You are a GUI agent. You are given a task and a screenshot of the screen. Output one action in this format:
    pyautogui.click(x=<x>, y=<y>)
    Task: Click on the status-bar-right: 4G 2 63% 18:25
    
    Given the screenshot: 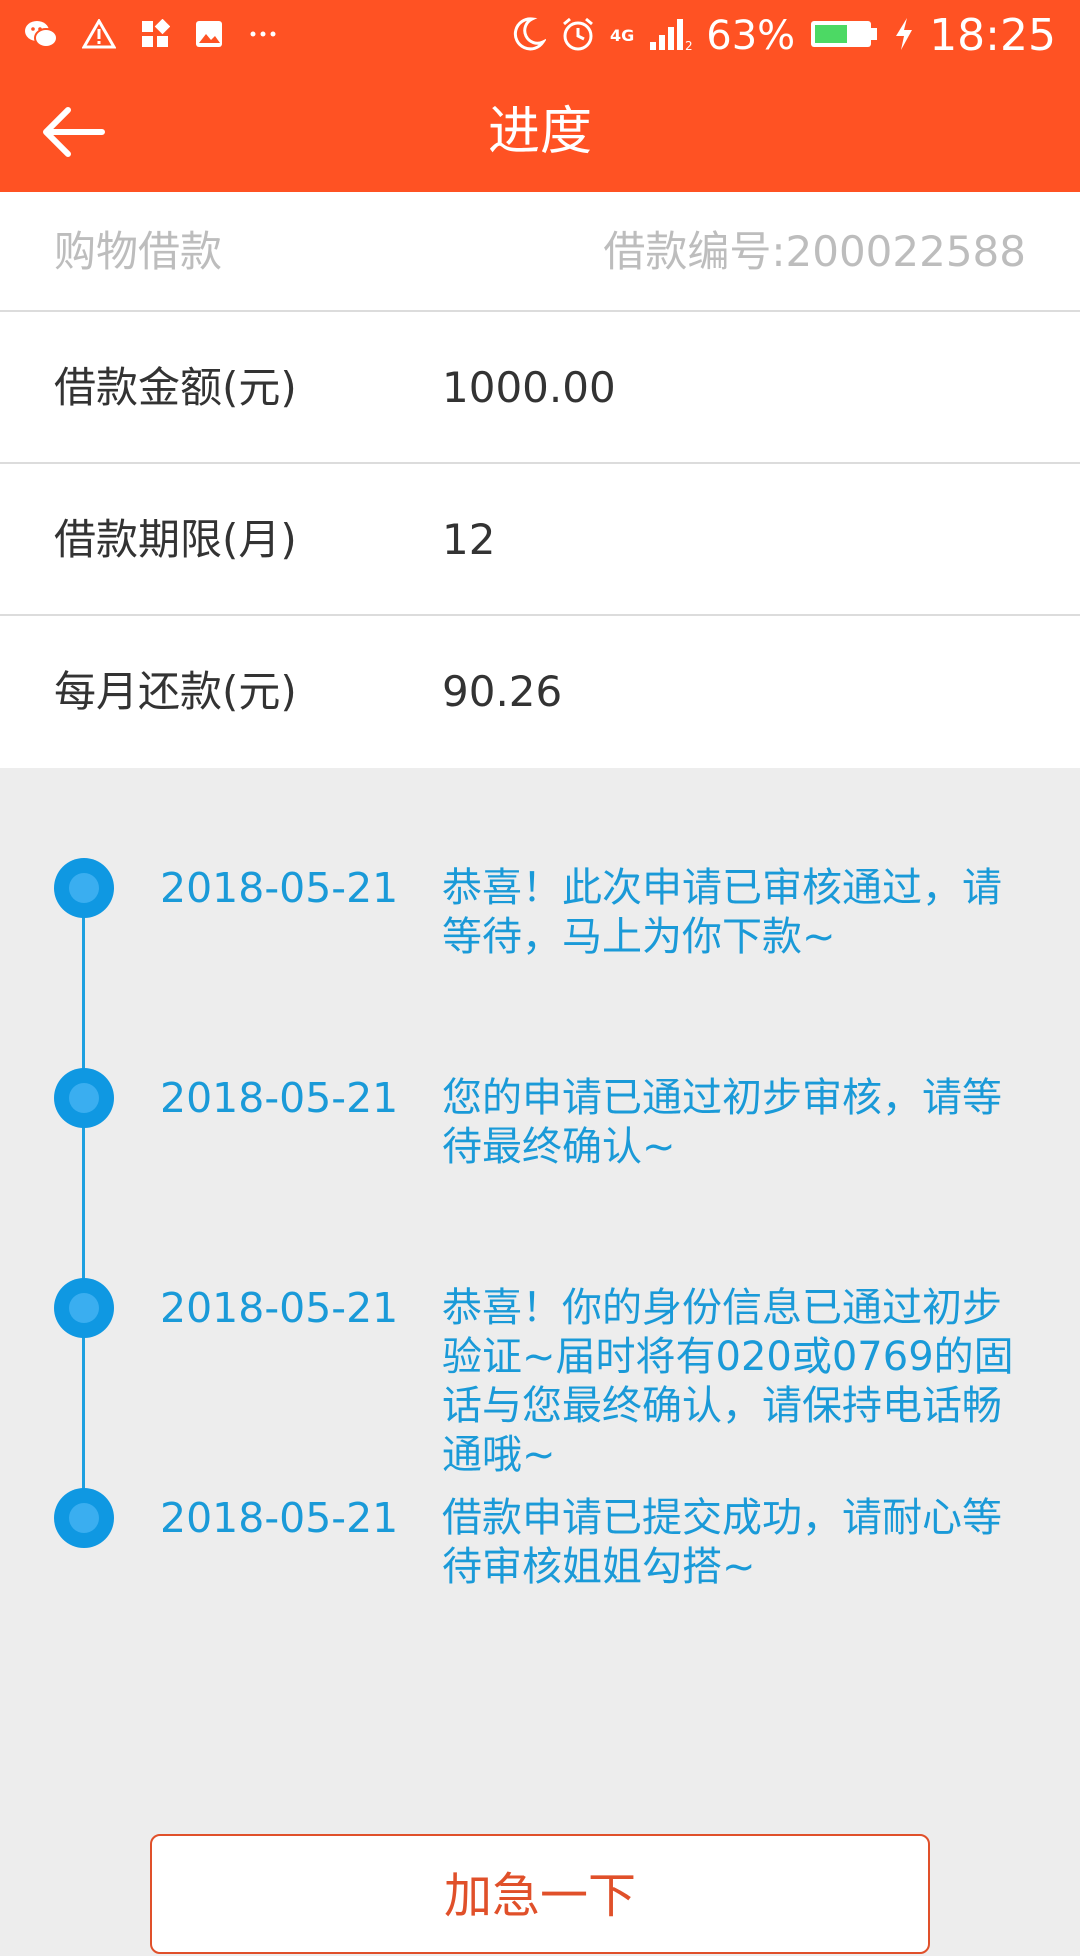 What is the action you would take?
    pyautogui.click(x=784, y=36)
    